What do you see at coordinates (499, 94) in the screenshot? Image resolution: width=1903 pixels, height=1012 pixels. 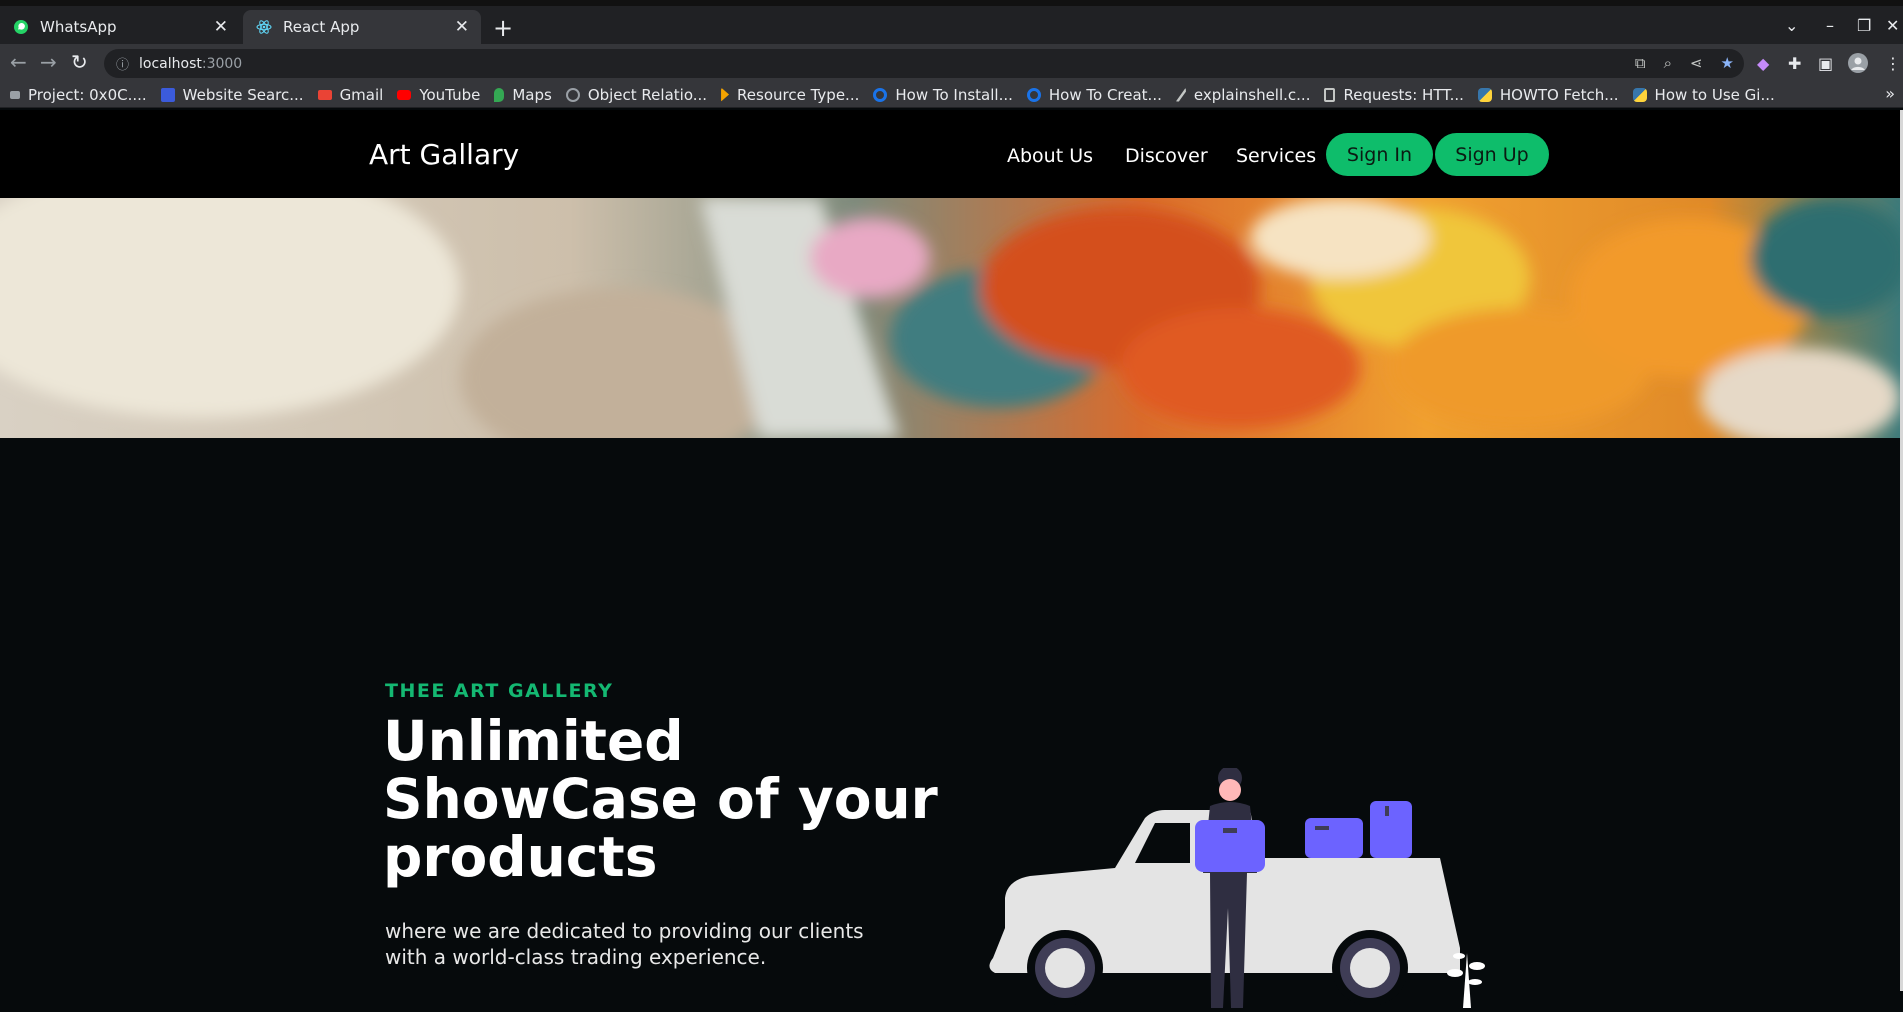 I see `maps-icon` at bounding box center [499, 94].